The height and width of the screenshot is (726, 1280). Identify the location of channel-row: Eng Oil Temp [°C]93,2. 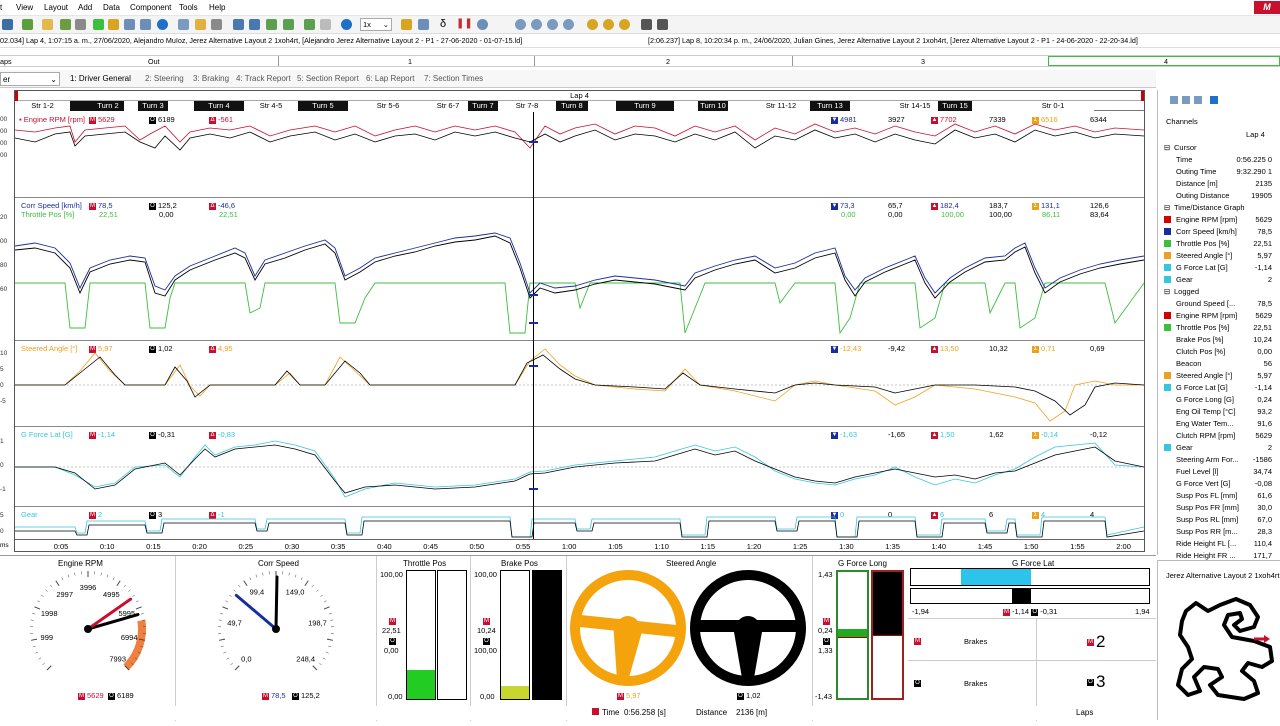
(1219, 412).